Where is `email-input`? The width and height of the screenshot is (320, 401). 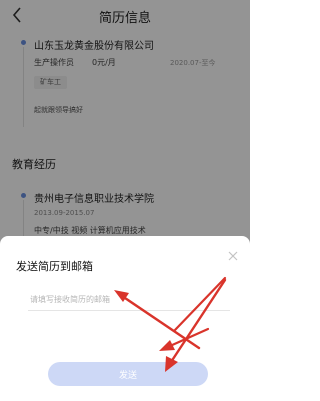
email-input is located at coordinates (129, 299).